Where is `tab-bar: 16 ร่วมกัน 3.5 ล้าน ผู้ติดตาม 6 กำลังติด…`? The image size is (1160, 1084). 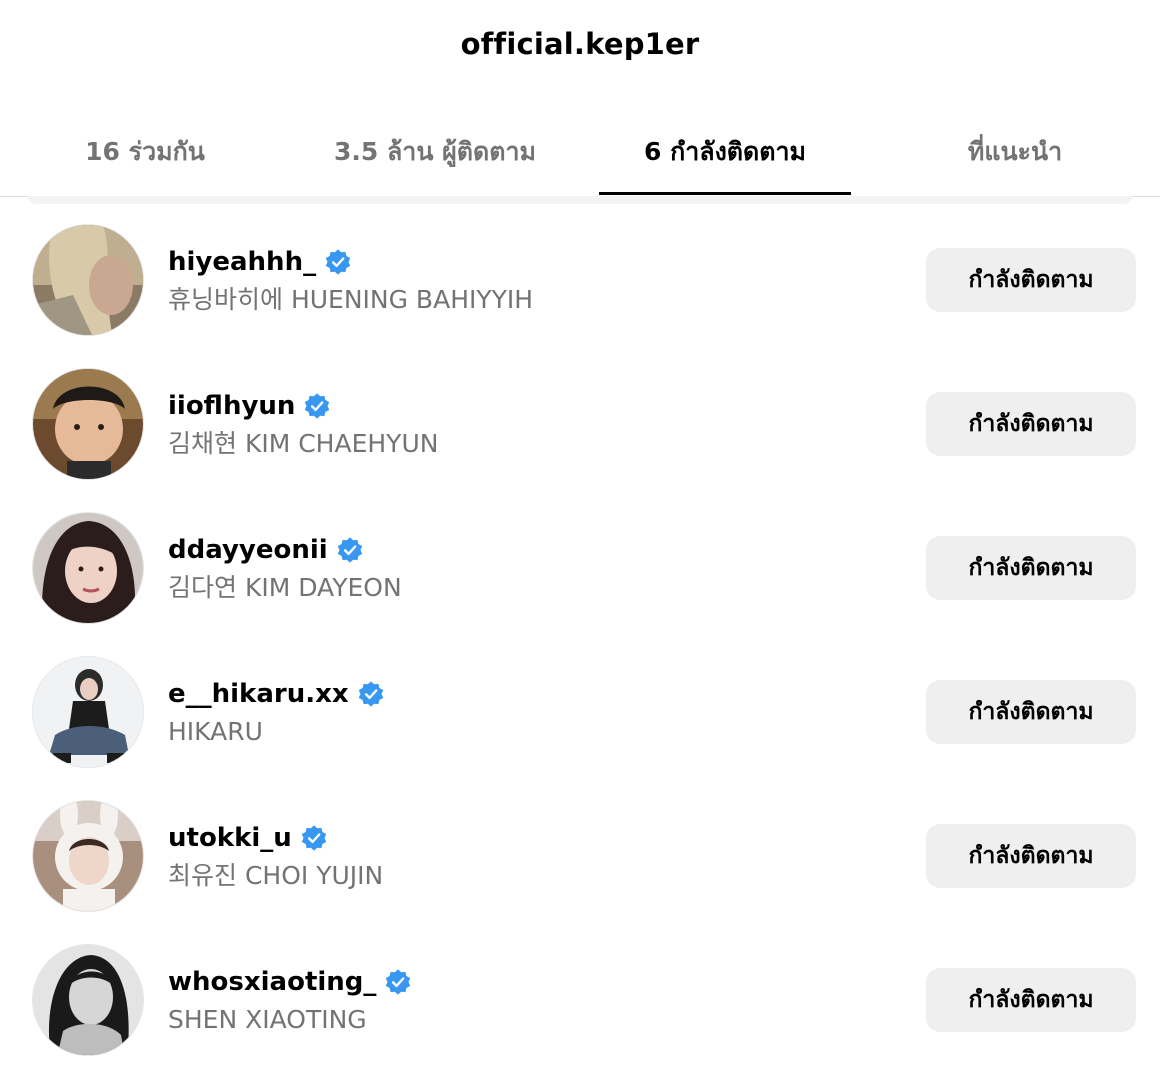
tab-bar: 16 ร่วมกัน 3.5 ล้าน ผู้ติดตาม 6 กำลังติด… is located at coordinates (580, 157).